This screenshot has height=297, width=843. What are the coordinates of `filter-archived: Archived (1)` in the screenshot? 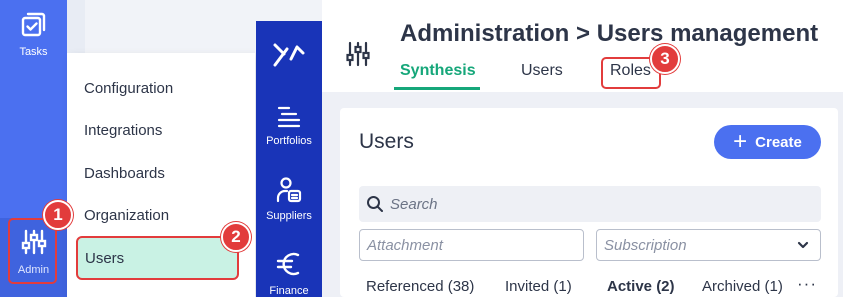 It's located at (742, 286).